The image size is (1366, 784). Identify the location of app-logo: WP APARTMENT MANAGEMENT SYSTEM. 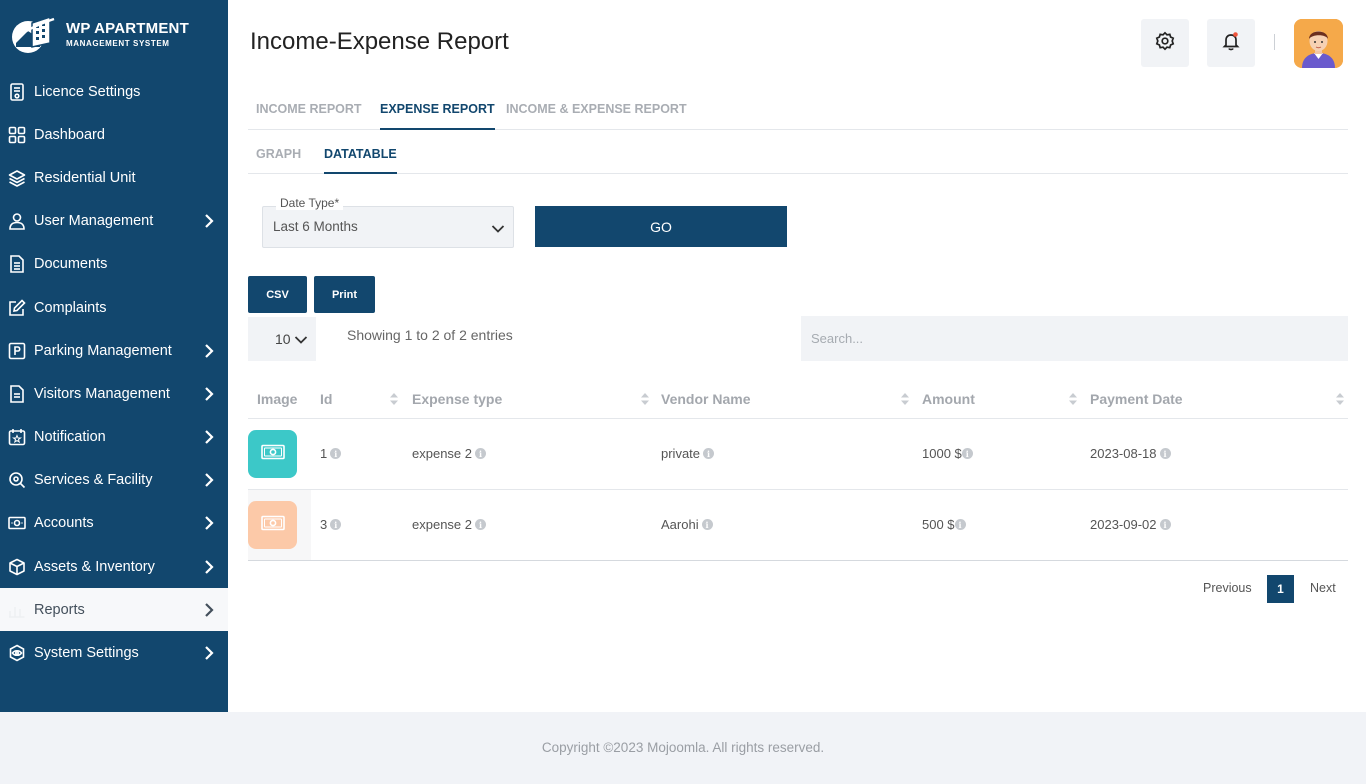
(115, 34).